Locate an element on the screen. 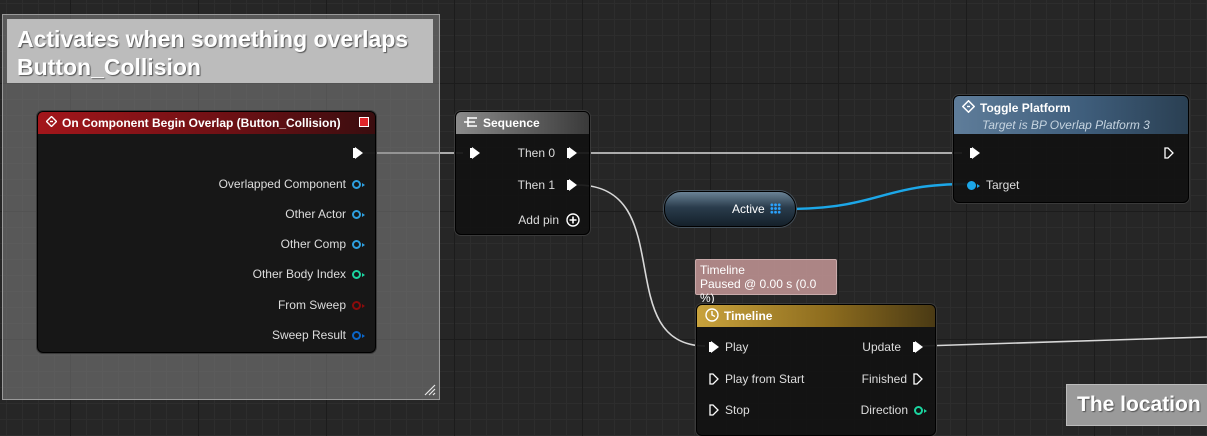  pin-label: Sweep Result is located at coordinates (308, 335).